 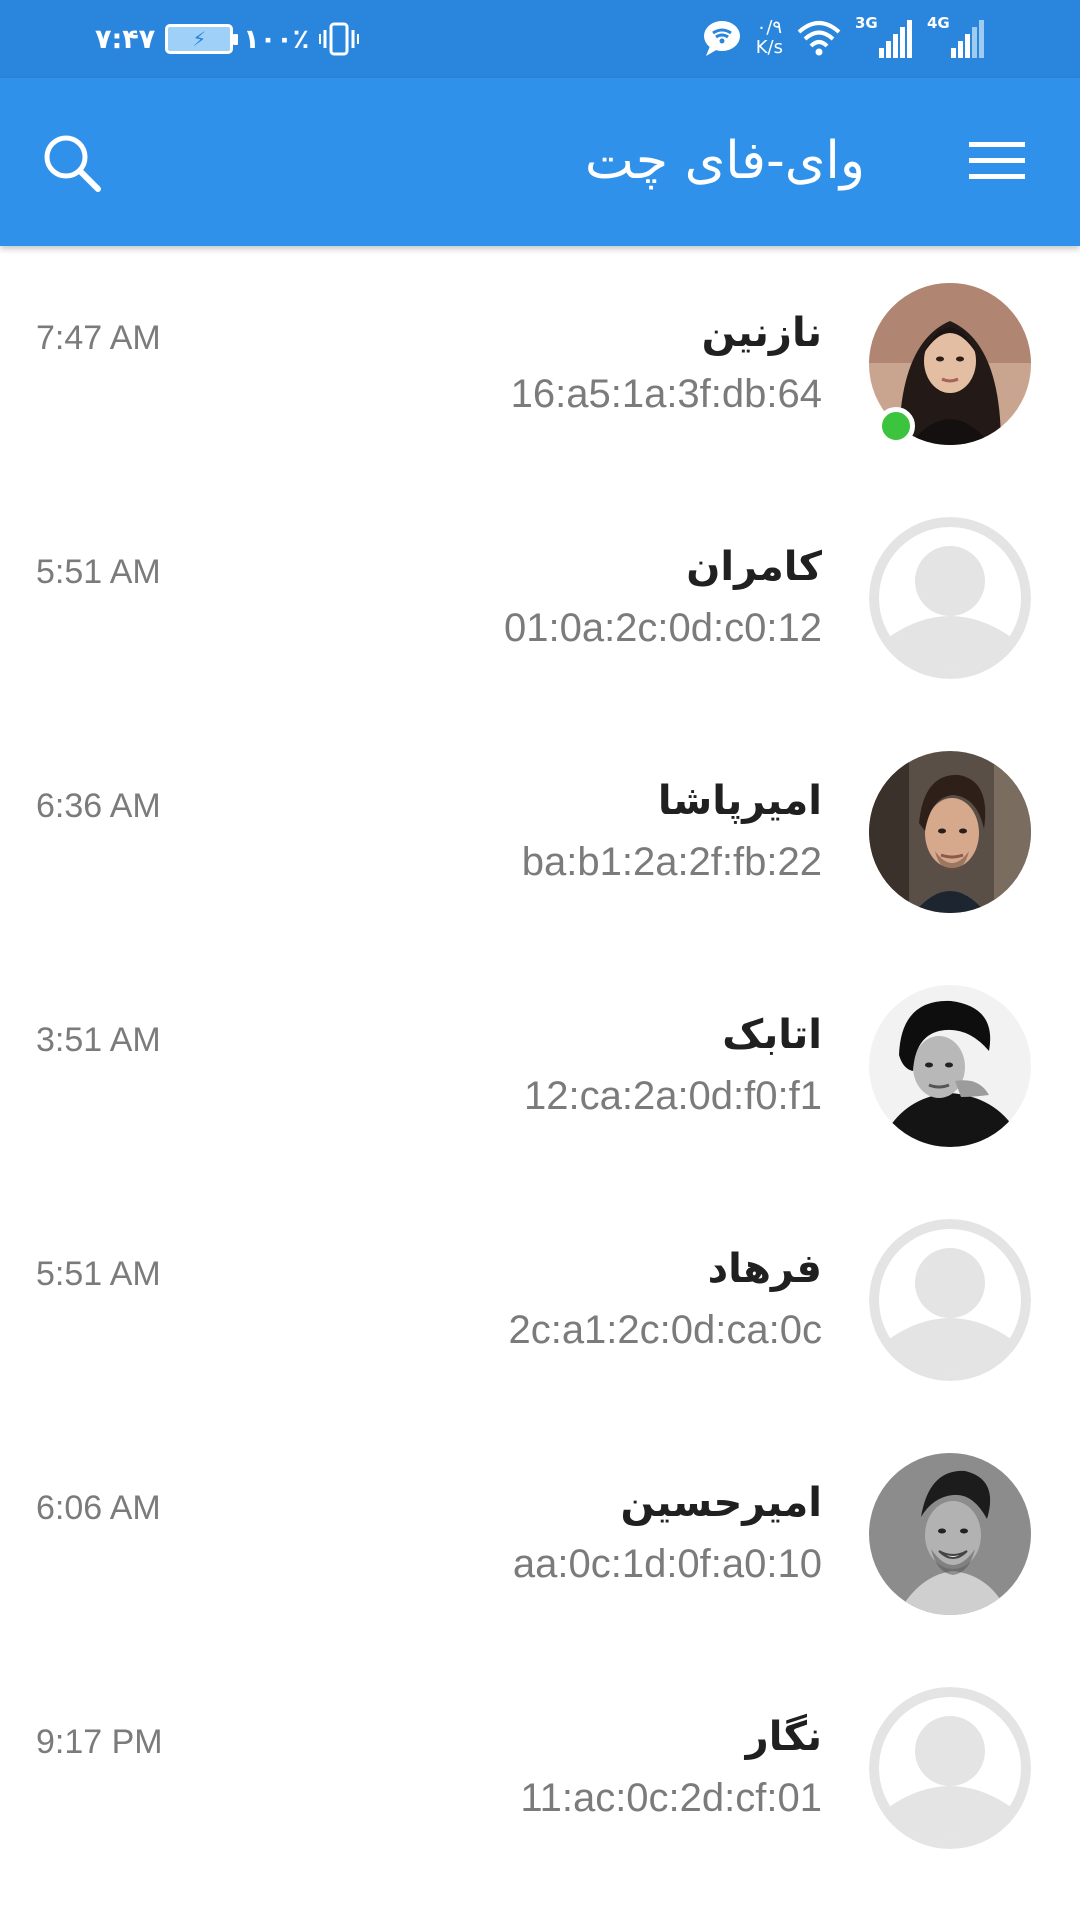 I want to click on charging-bolt-icon: ⚡, so click(x=199, y=39).